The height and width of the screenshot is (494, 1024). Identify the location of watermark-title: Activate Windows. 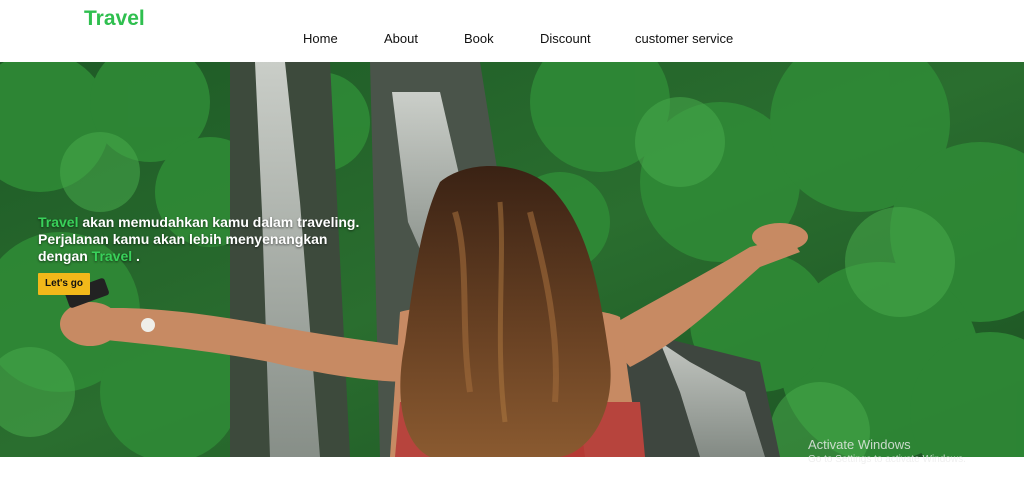
(859, 444).